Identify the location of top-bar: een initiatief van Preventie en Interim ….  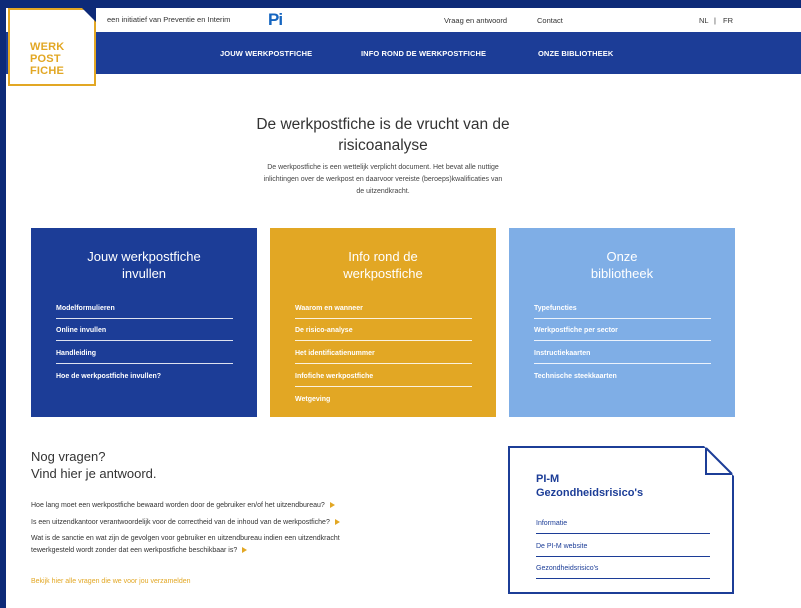
(403, 20).